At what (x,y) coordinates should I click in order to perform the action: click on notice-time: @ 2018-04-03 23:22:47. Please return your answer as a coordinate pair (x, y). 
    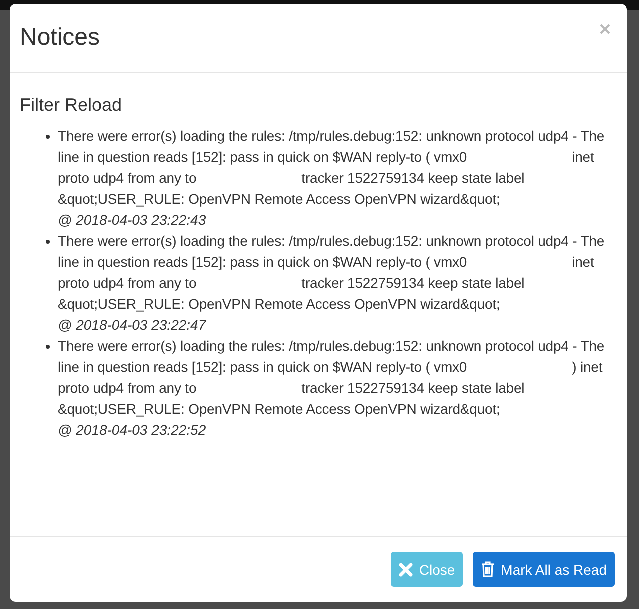
    Looking at the image, I should click on (133, 325).